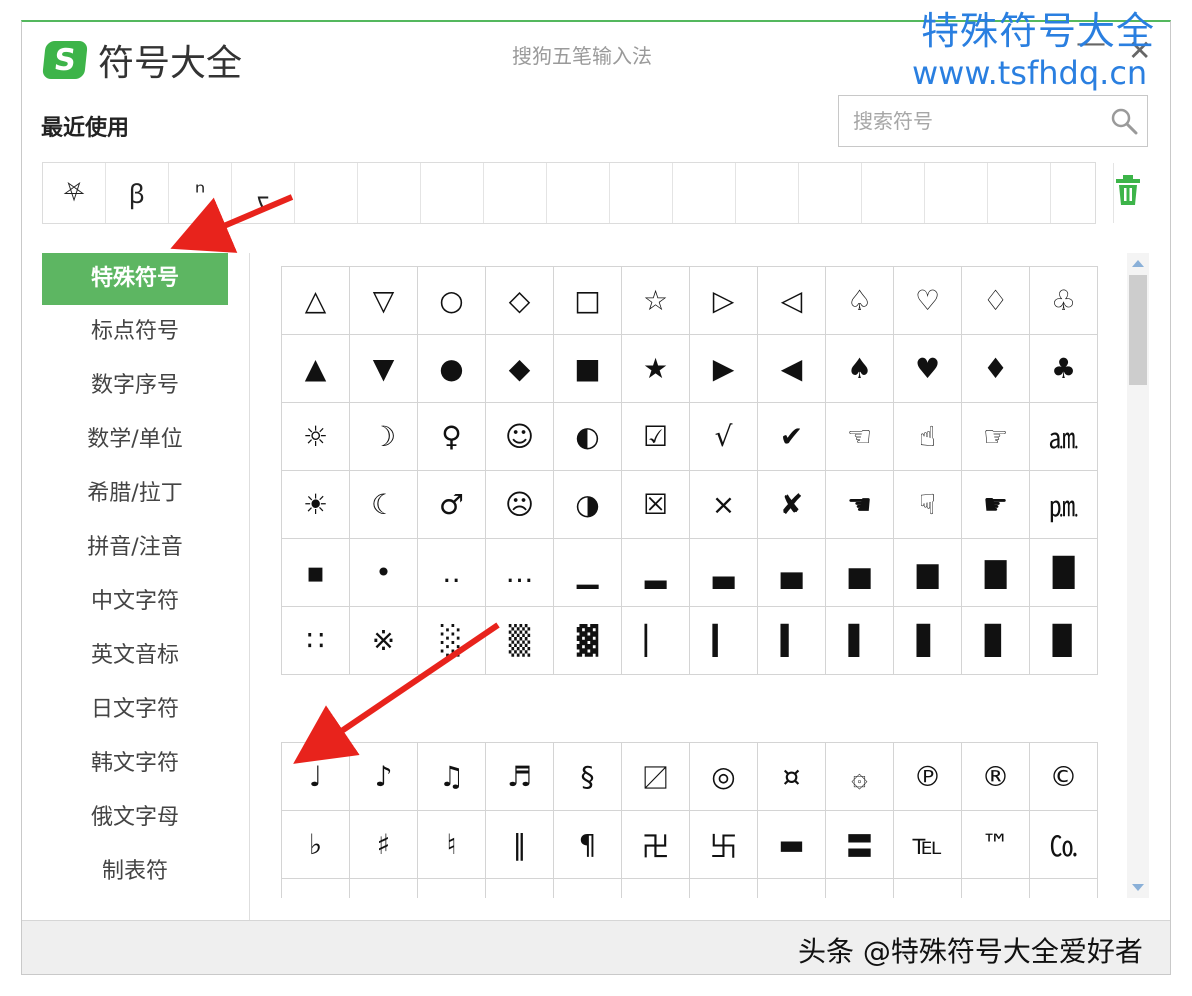 This screenshot has height=996, width=1192. I want to click on symbol-cell: ▽, so click(384, 301).